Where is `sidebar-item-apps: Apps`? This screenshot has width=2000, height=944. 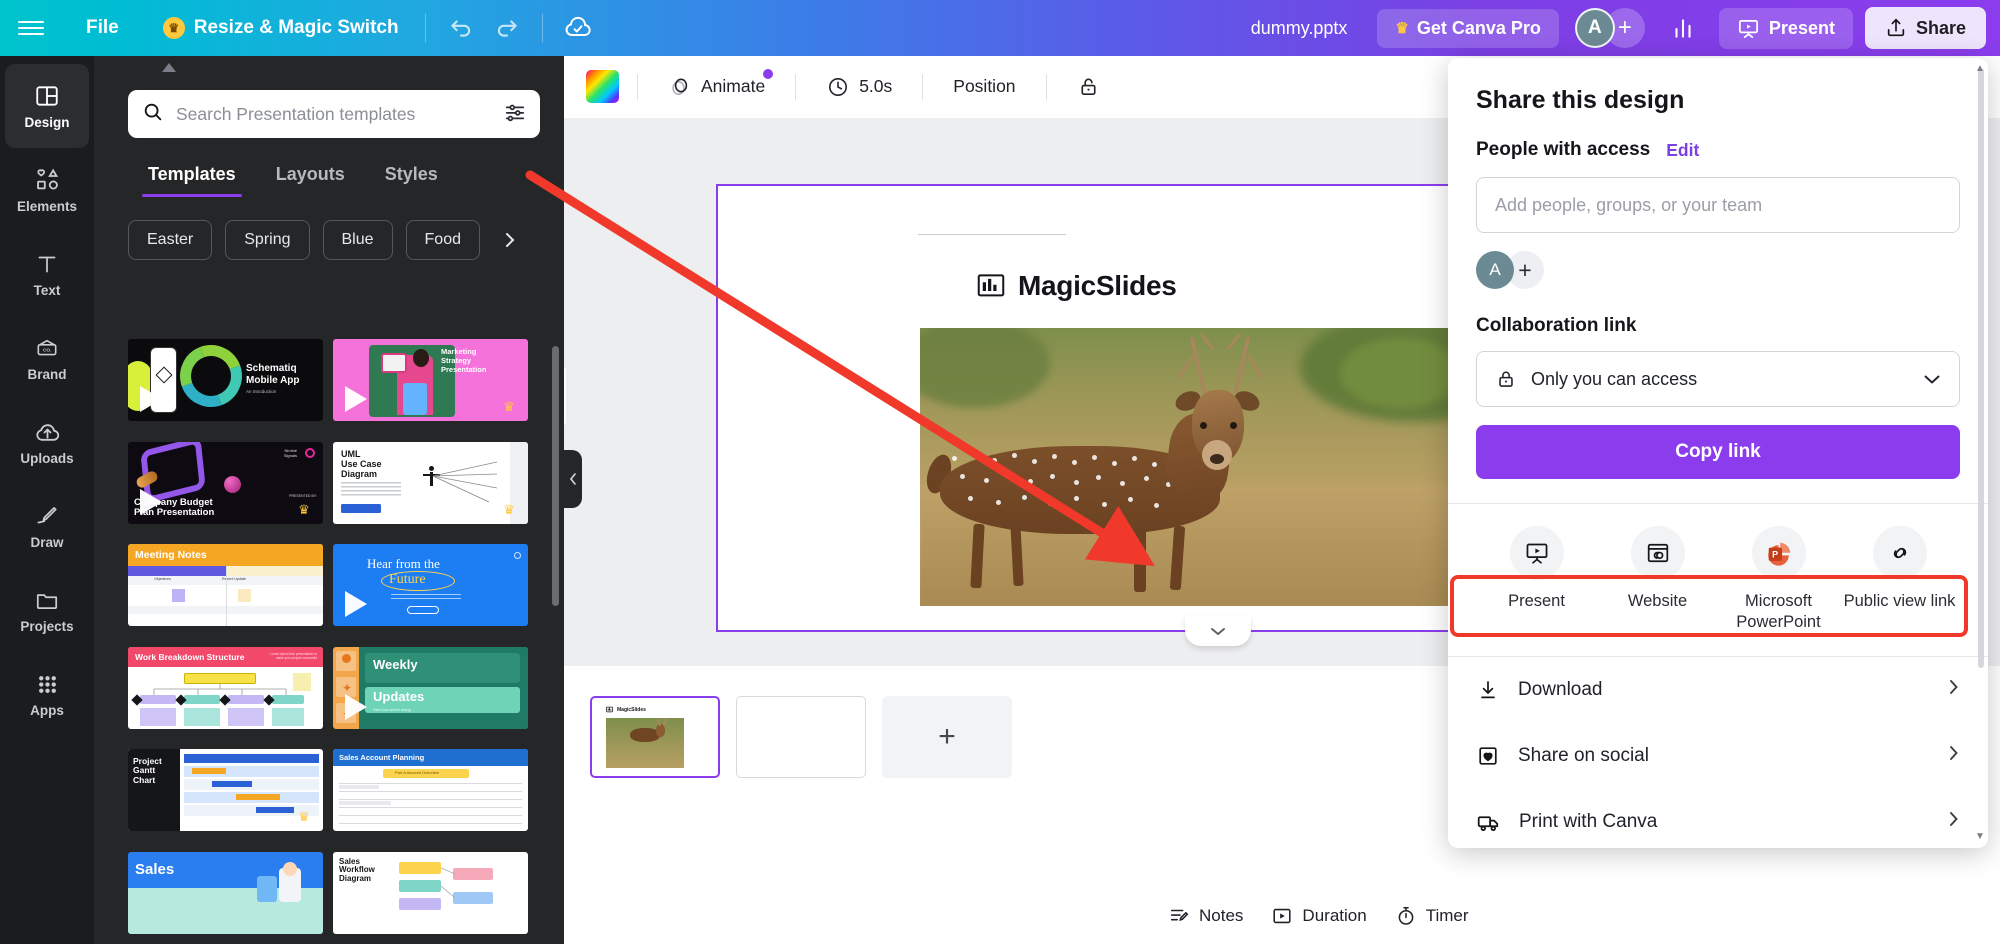 sidebar-item-apps: Apps is located at coordinates (47, 694).